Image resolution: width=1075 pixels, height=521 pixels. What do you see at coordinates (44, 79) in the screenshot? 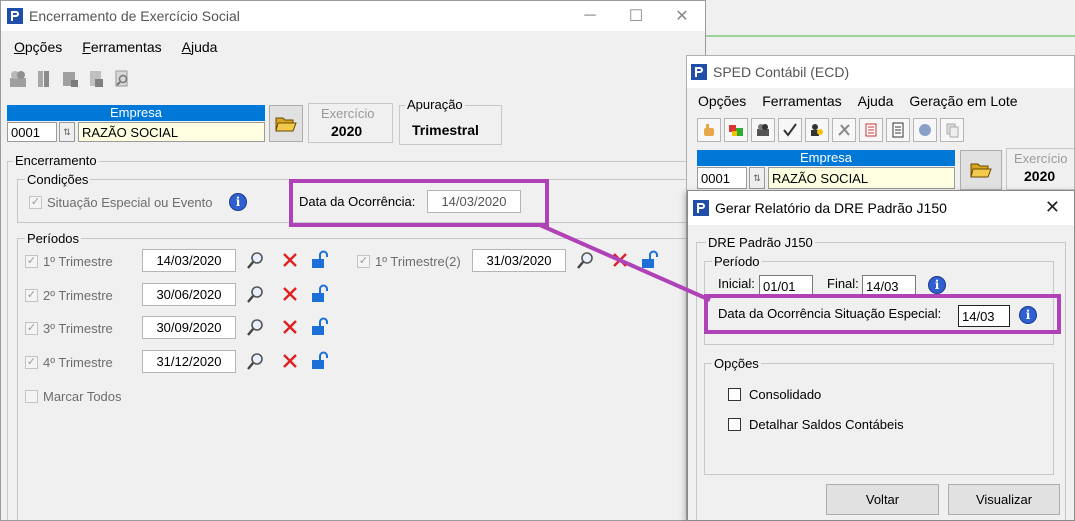
I see `books-icon` at bounding box center [44, 79].